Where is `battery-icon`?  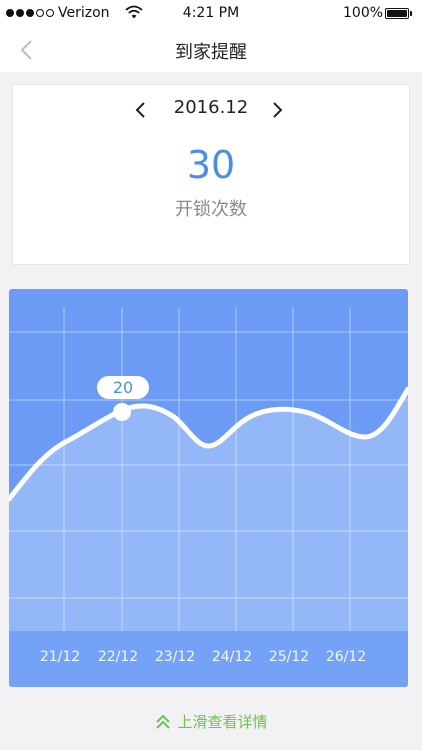
battery-icon is located at coordinates (397, 13).